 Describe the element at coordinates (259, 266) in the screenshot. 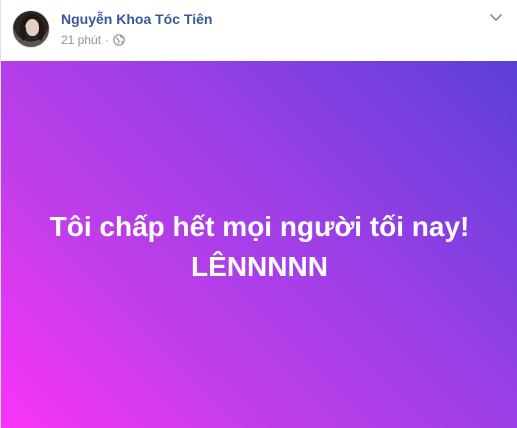

I see `status-line-2: LÊNNNNN` at that location.